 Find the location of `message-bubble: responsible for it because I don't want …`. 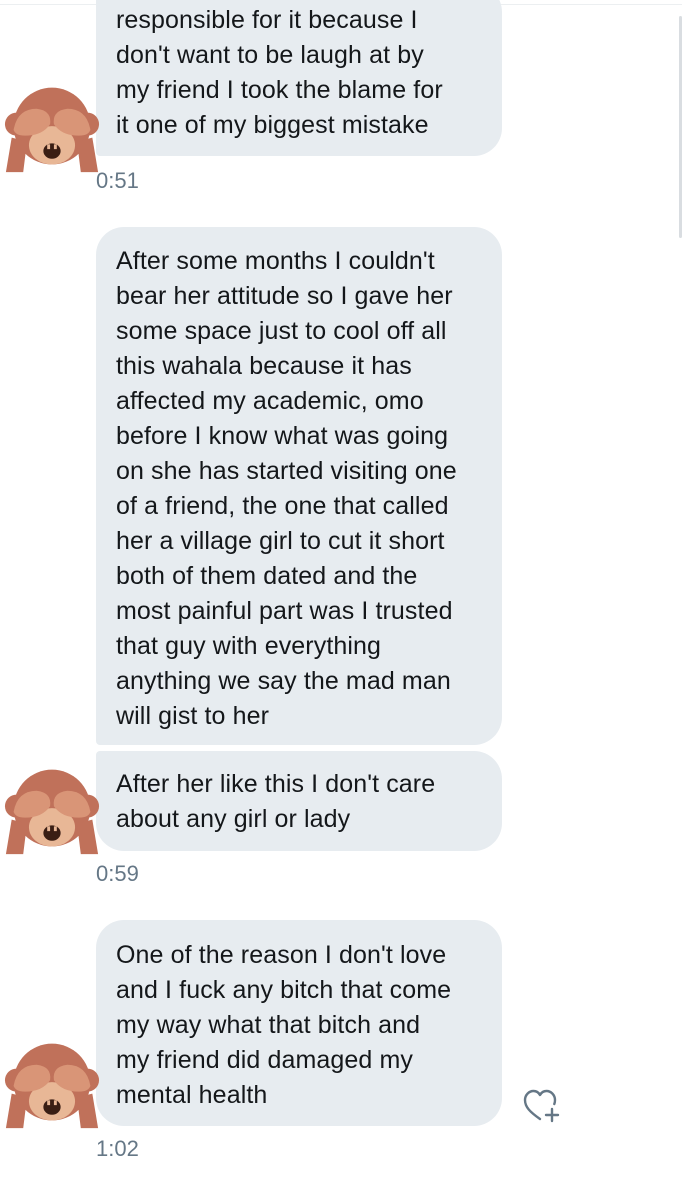

message-bubble: responsible for it because I don't want … is located at coordinates (299, 78).